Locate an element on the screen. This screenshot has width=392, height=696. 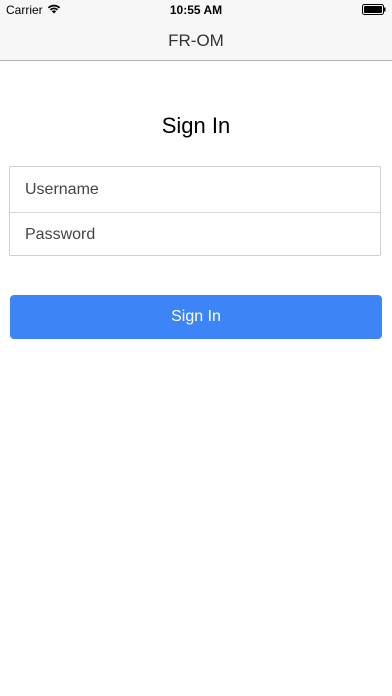
username-input is located at coordinates (202, 189).